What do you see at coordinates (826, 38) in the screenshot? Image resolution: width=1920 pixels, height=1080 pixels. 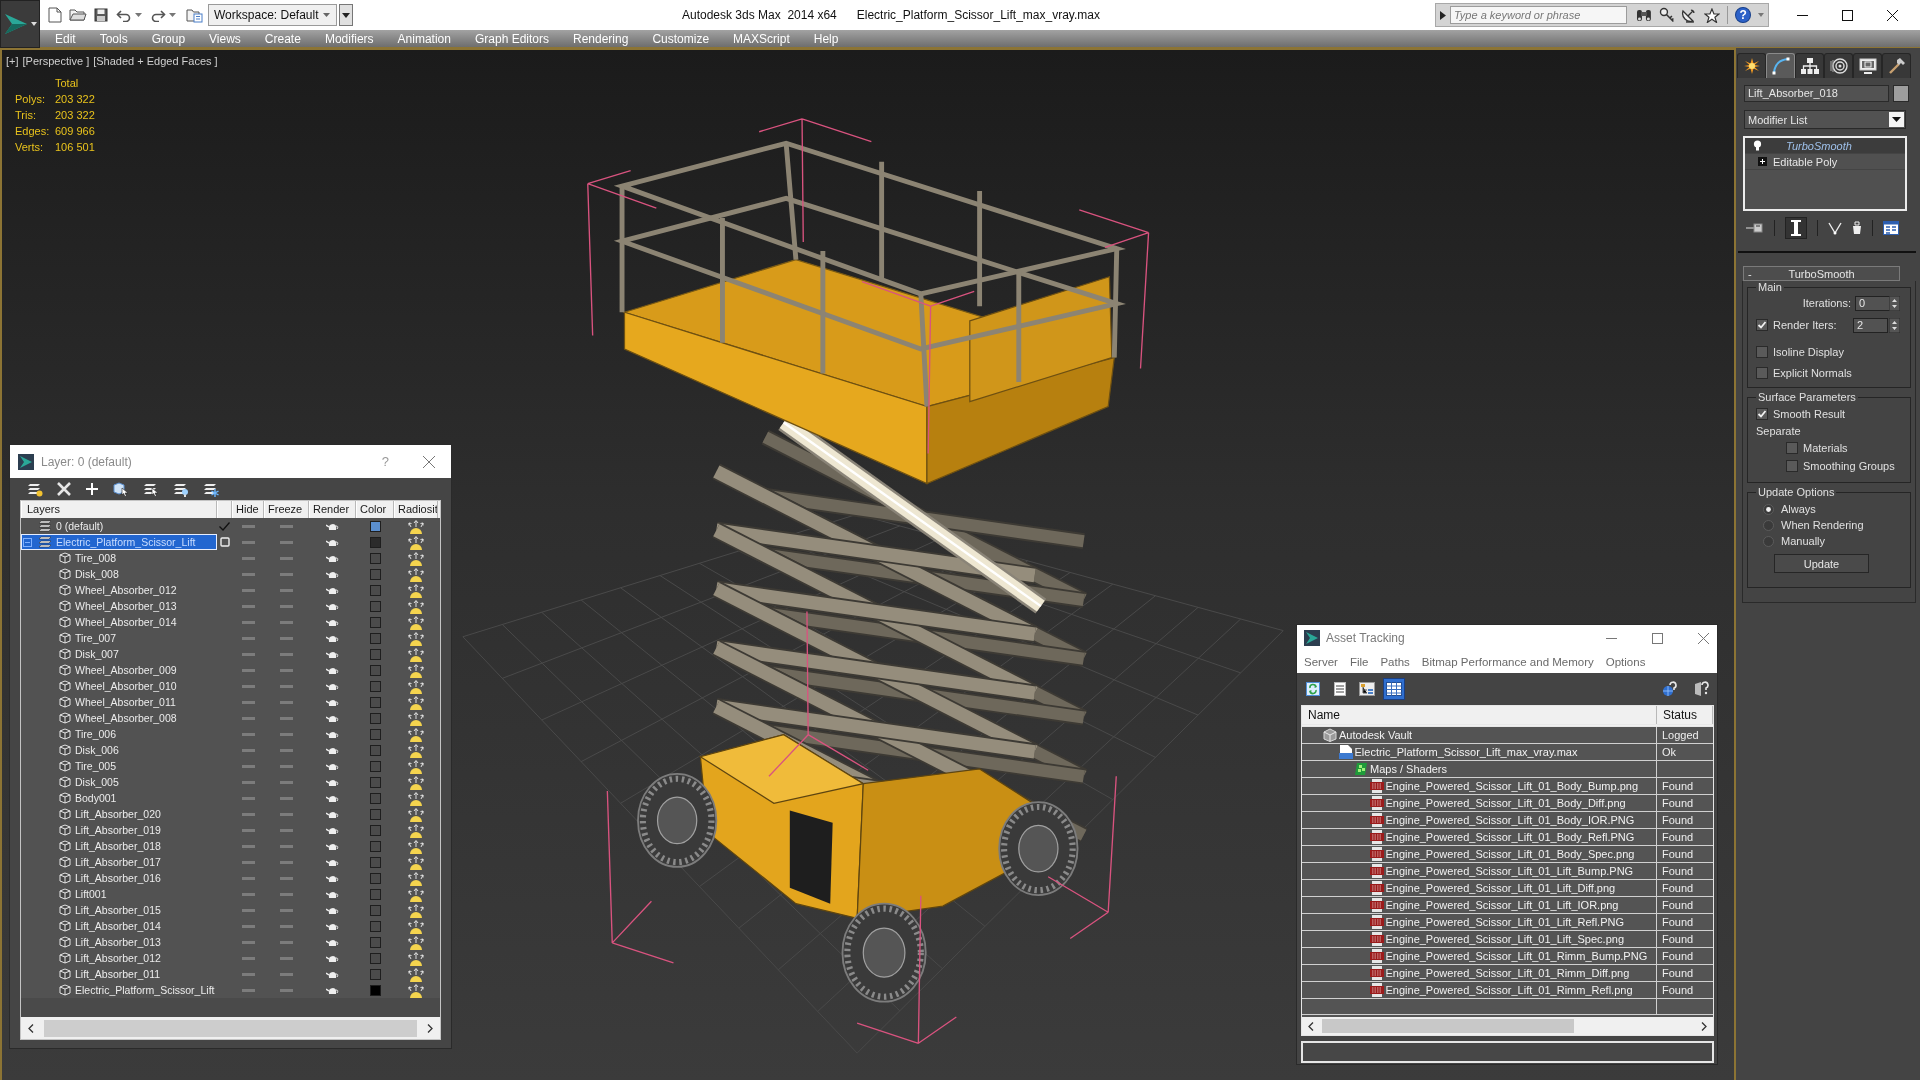 I see `menu-item: Help` at bounding box center [826, 38].